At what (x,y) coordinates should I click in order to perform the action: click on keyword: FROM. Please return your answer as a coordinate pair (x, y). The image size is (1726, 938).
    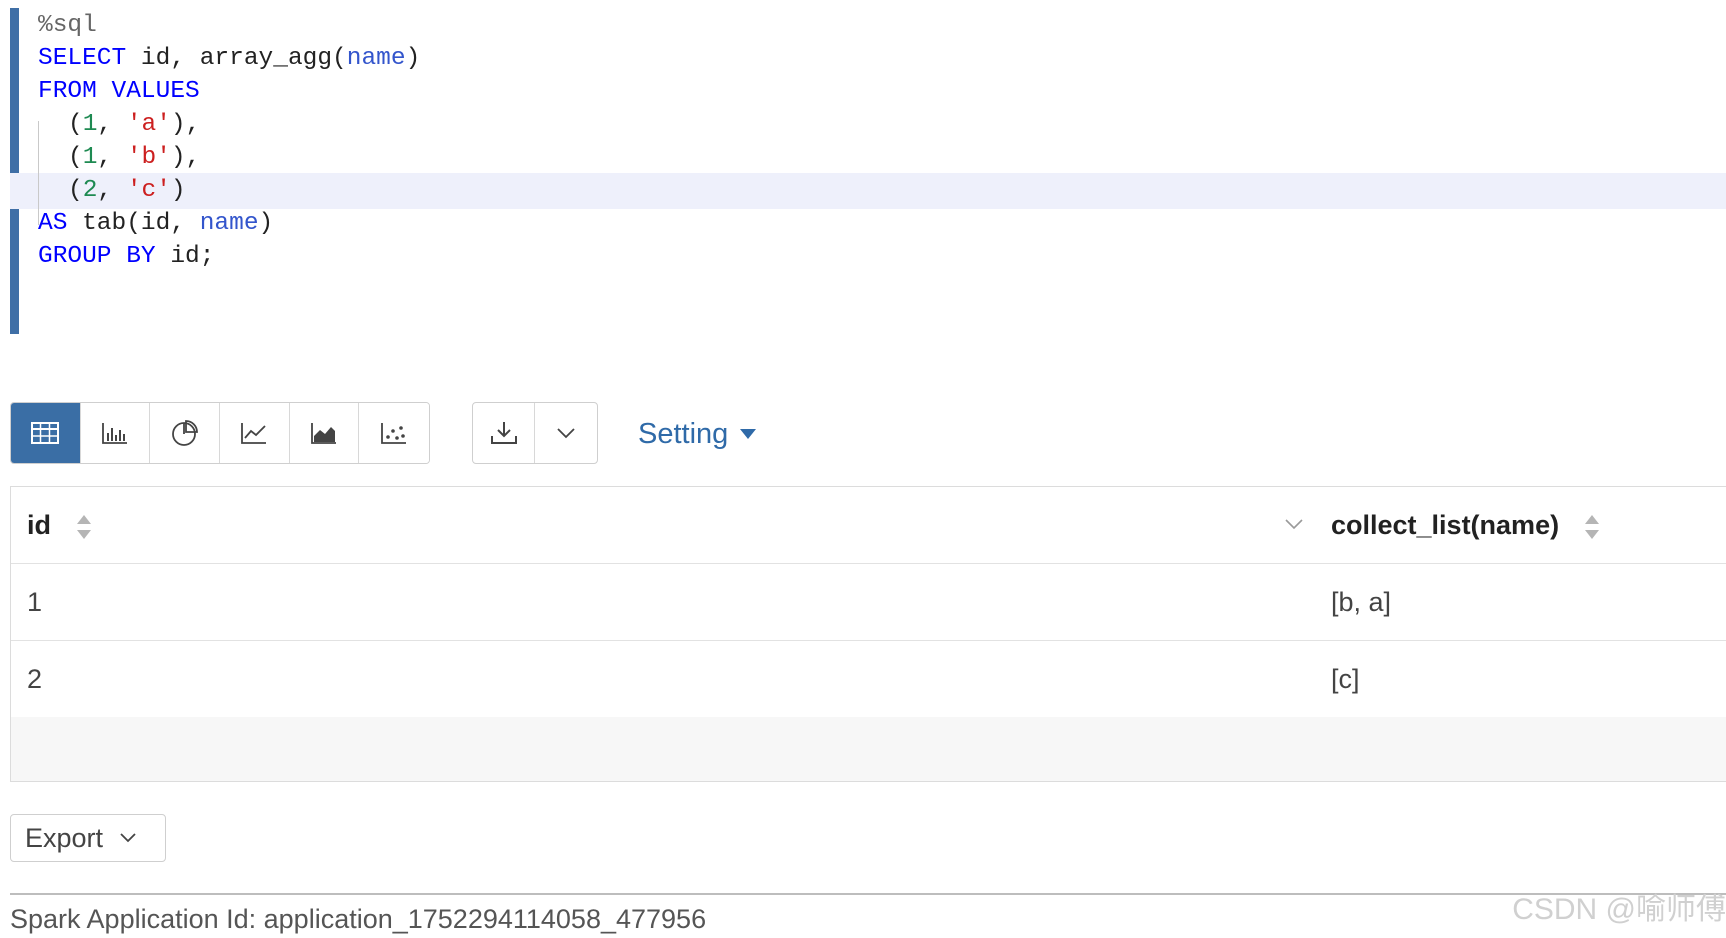
    Looking at the image, I should click on (67, 91).